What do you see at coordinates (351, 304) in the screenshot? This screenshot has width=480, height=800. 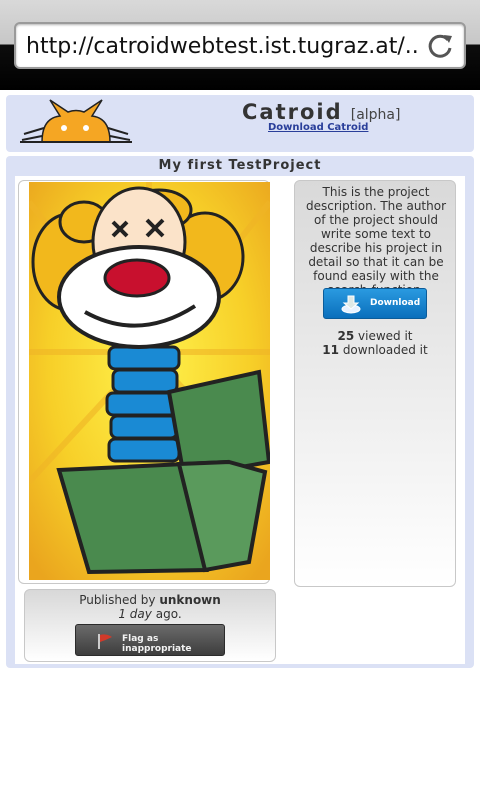 I see `download-icon` at bounding box center [351, 304].